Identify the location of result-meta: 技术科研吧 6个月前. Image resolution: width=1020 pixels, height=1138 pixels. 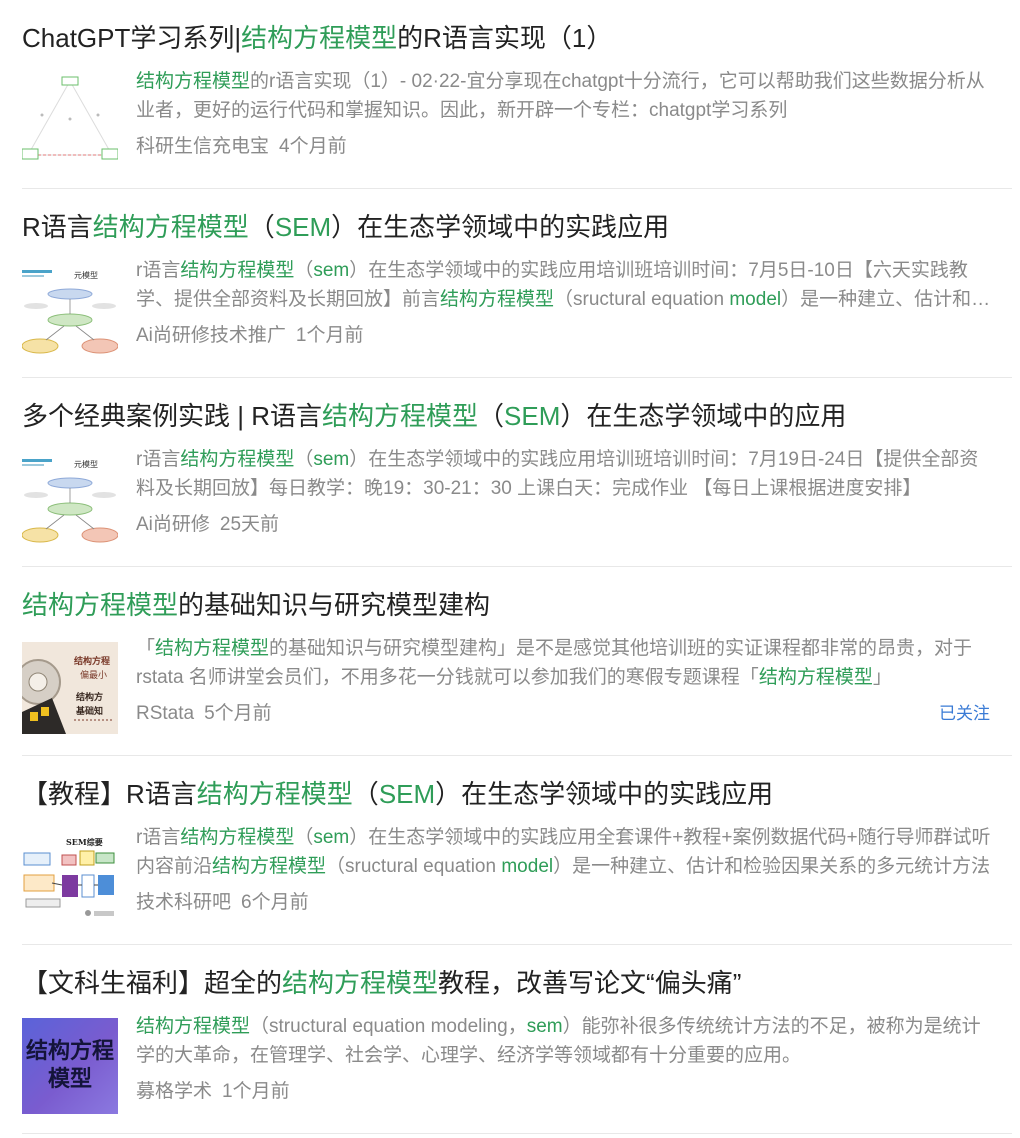
(222, 903).